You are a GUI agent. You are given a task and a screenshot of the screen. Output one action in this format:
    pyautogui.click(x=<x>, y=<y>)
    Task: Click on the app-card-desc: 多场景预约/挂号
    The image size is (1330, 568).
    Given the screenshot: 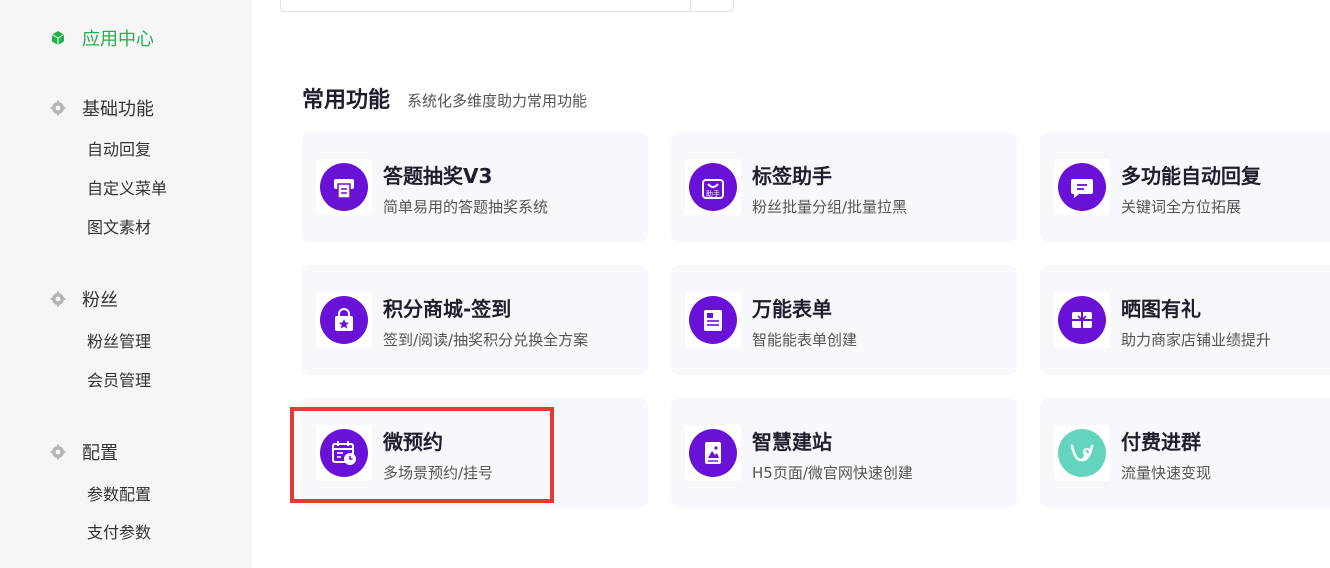 What is the action you would take?
    pyautogui.click(x=438, y=473)
    